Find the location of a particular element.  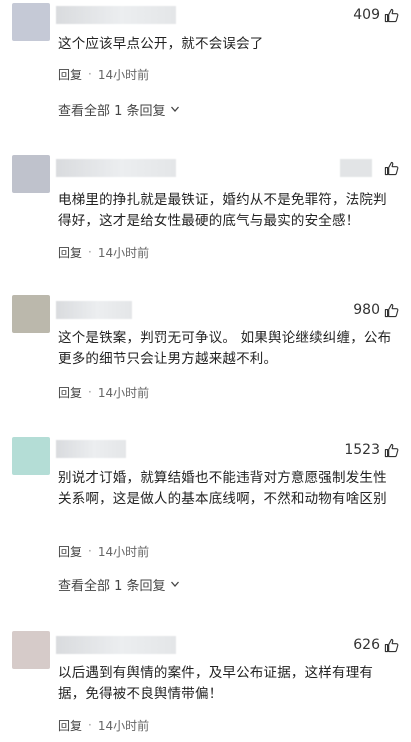

like-count: 626 is located at coordinates (366, 645).